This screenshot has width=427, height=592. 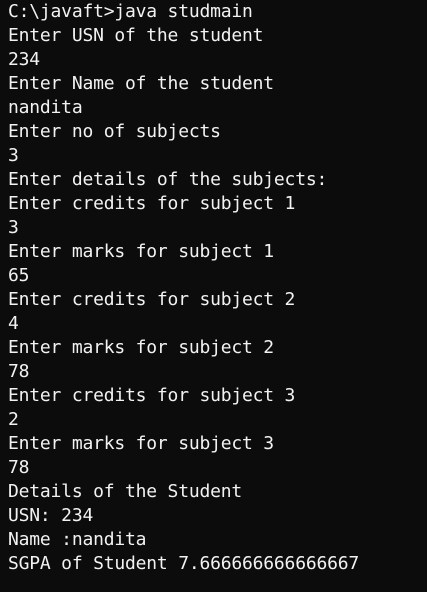 What do you see at coordinates (184, 563) in the screenshot?
I see `sgpa-output: SGPA of Student 7.666666666666667` at bounding box center [184, 563].